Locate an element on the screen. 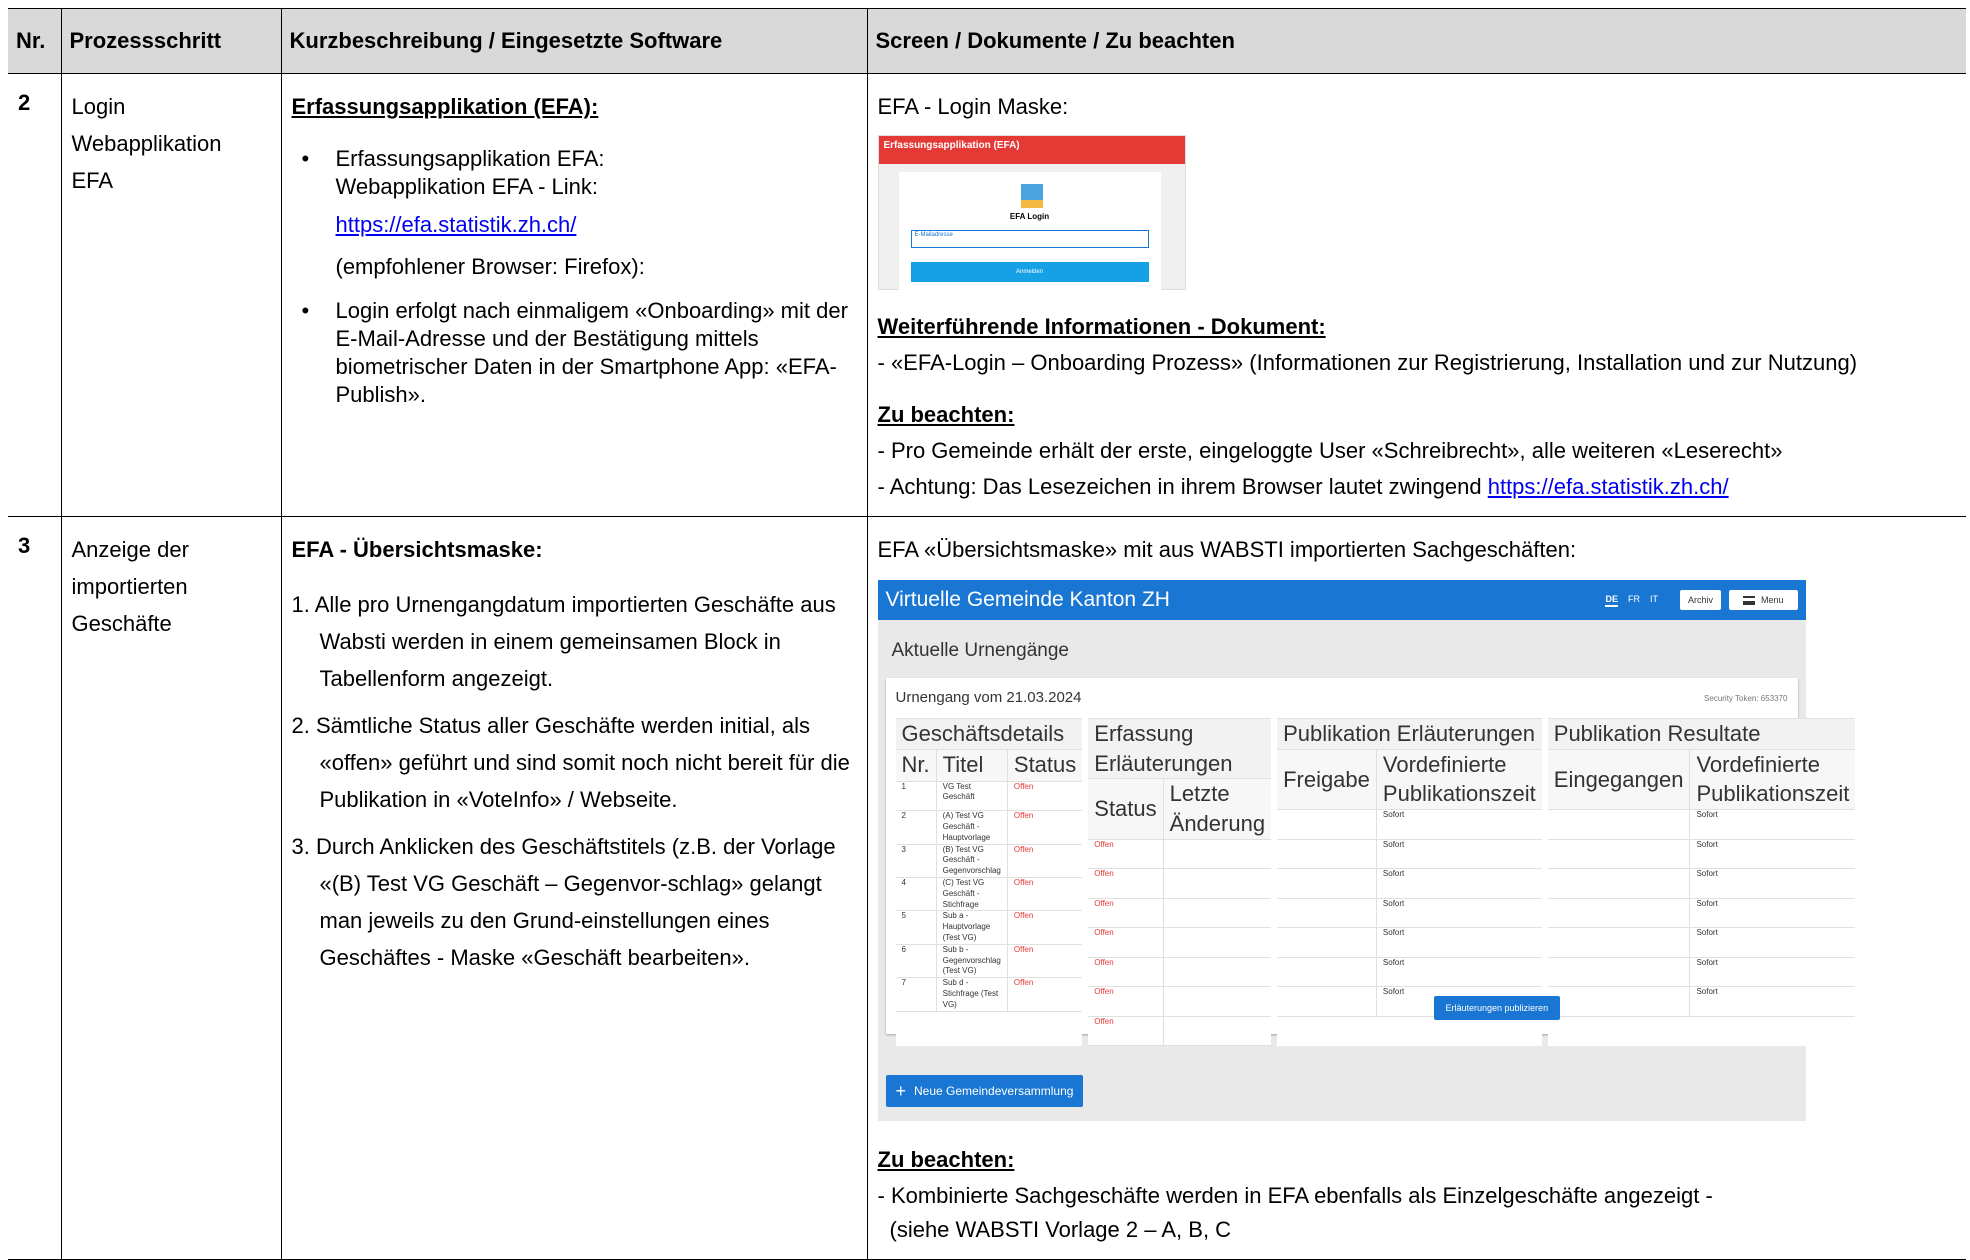  row2-bullet1-line2: Webapplikation EFA - Link: is located at coordinates (467, 186).